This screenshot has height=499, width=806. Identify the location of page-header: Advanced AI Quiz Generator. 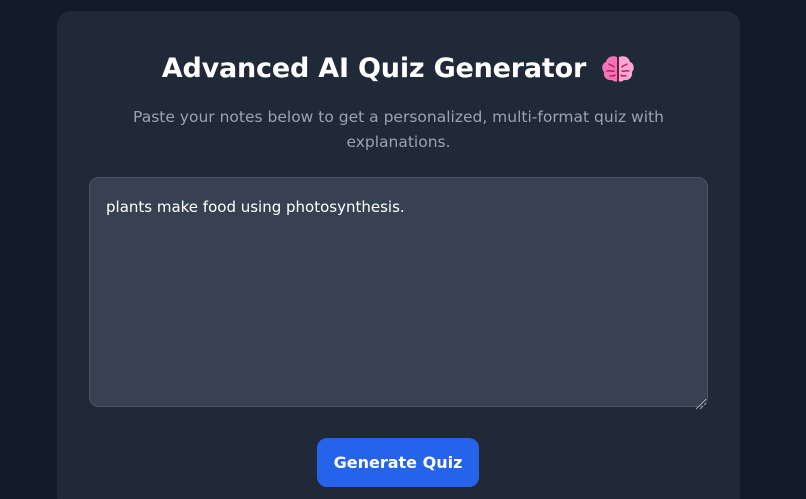
(398, 68).